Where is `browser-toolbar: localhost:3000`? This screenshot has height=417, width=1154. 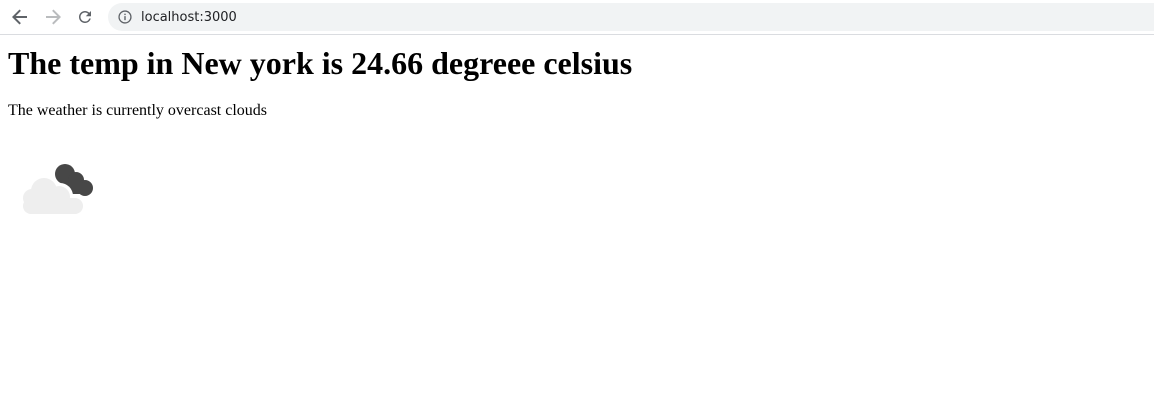
browser-toolbar: localhost:3000 is located at coordinates (577, 17).